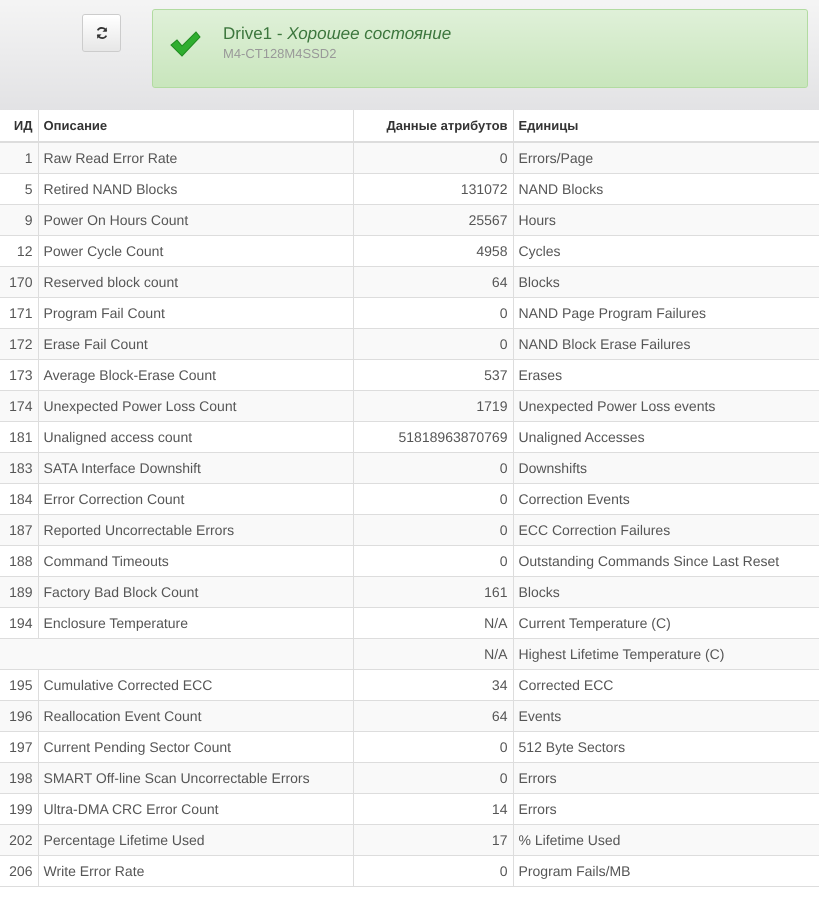  I want to click on table-cell: 172, so click(19, 343).